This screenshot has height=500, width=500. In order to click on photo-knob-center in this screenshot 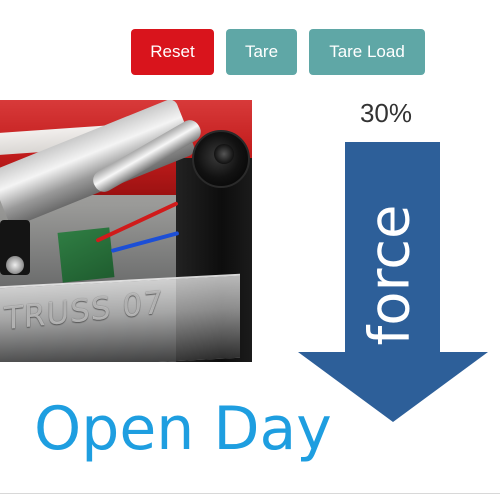, I will do `click(224, 154)`.